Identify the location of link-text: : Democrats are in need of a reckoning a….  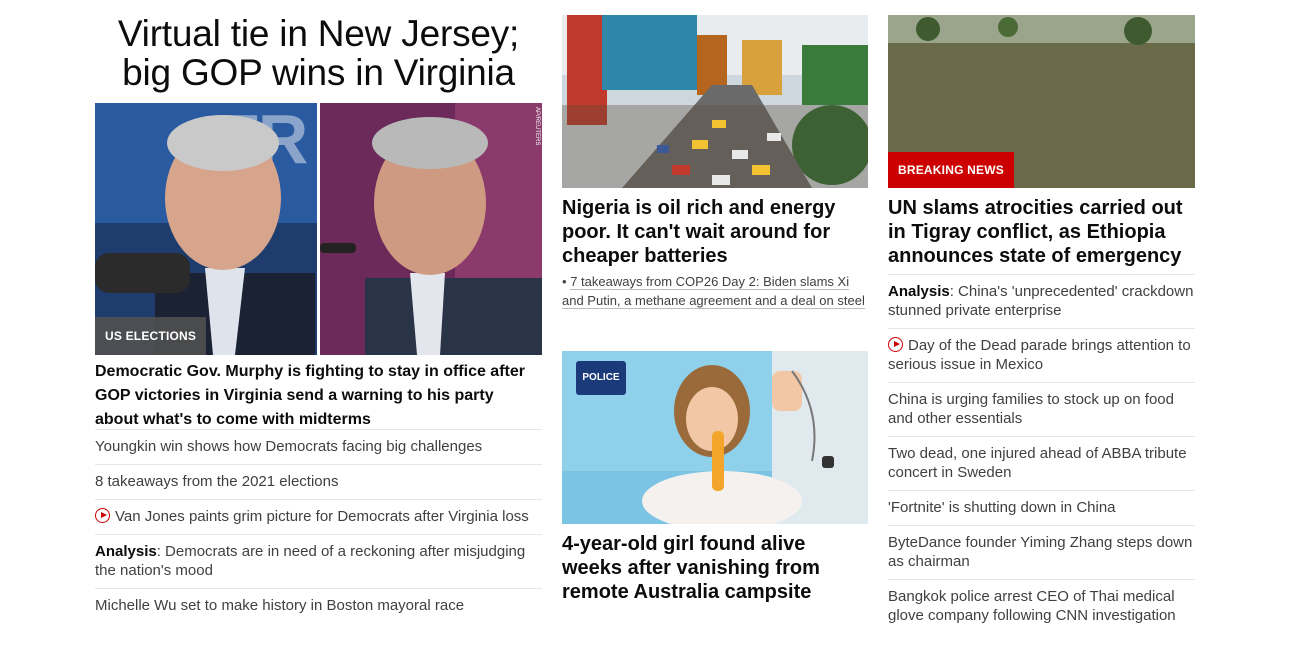
(310, 561).